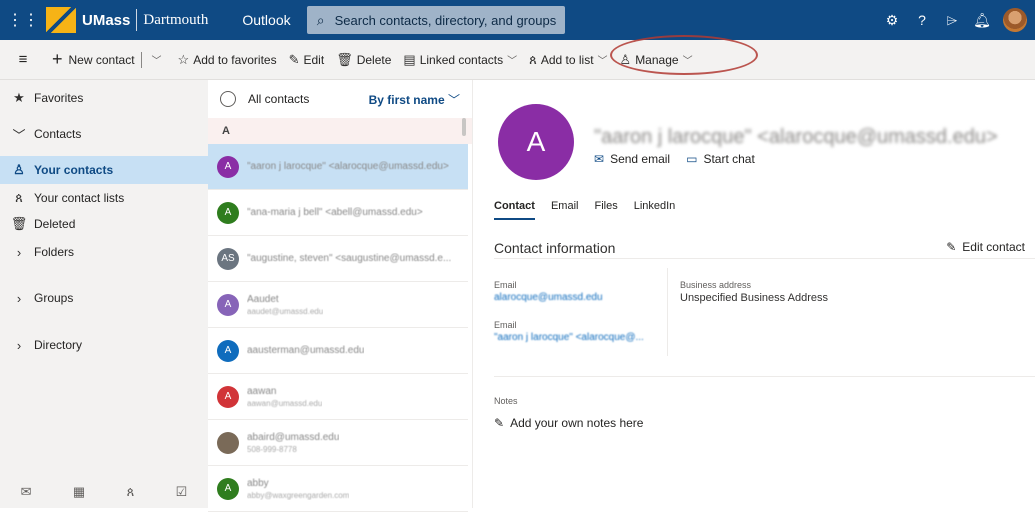 The image size is (1035, 512). Describe the element at coordinates (314, 59) in the screenshot. I see `edit-label: Edit` at that location.